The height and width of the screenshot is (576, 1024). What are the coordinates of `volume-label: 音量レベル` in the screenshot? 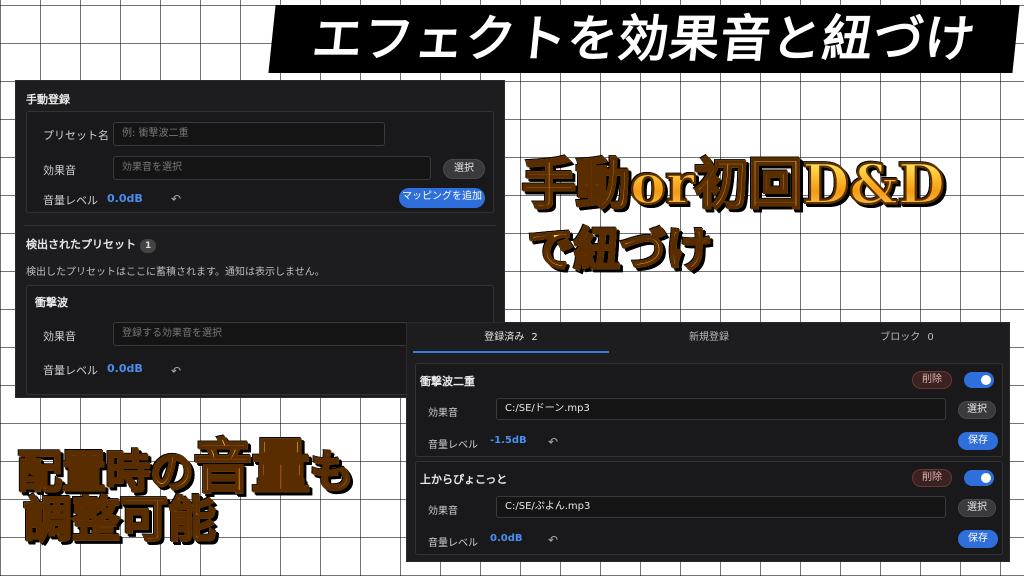 It's located at (70, 200).